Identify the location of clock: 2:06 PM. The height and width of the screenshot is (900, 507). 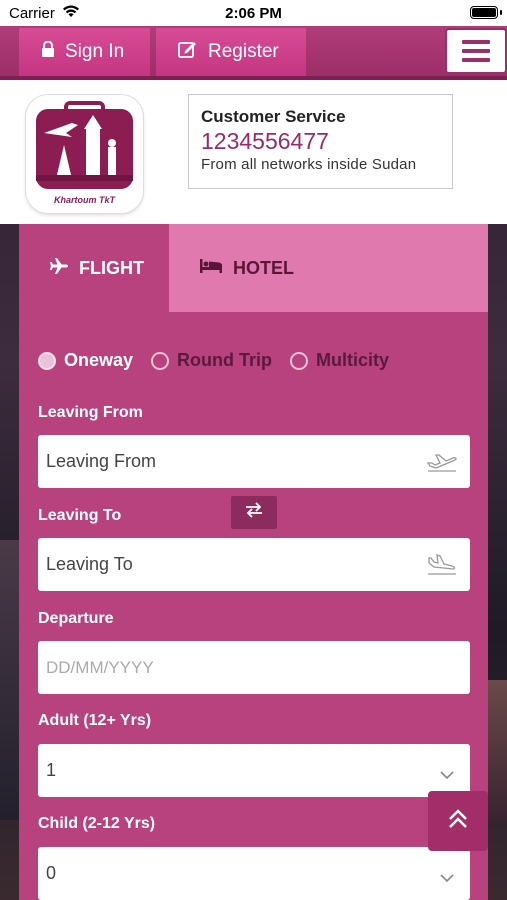
(253, 13).